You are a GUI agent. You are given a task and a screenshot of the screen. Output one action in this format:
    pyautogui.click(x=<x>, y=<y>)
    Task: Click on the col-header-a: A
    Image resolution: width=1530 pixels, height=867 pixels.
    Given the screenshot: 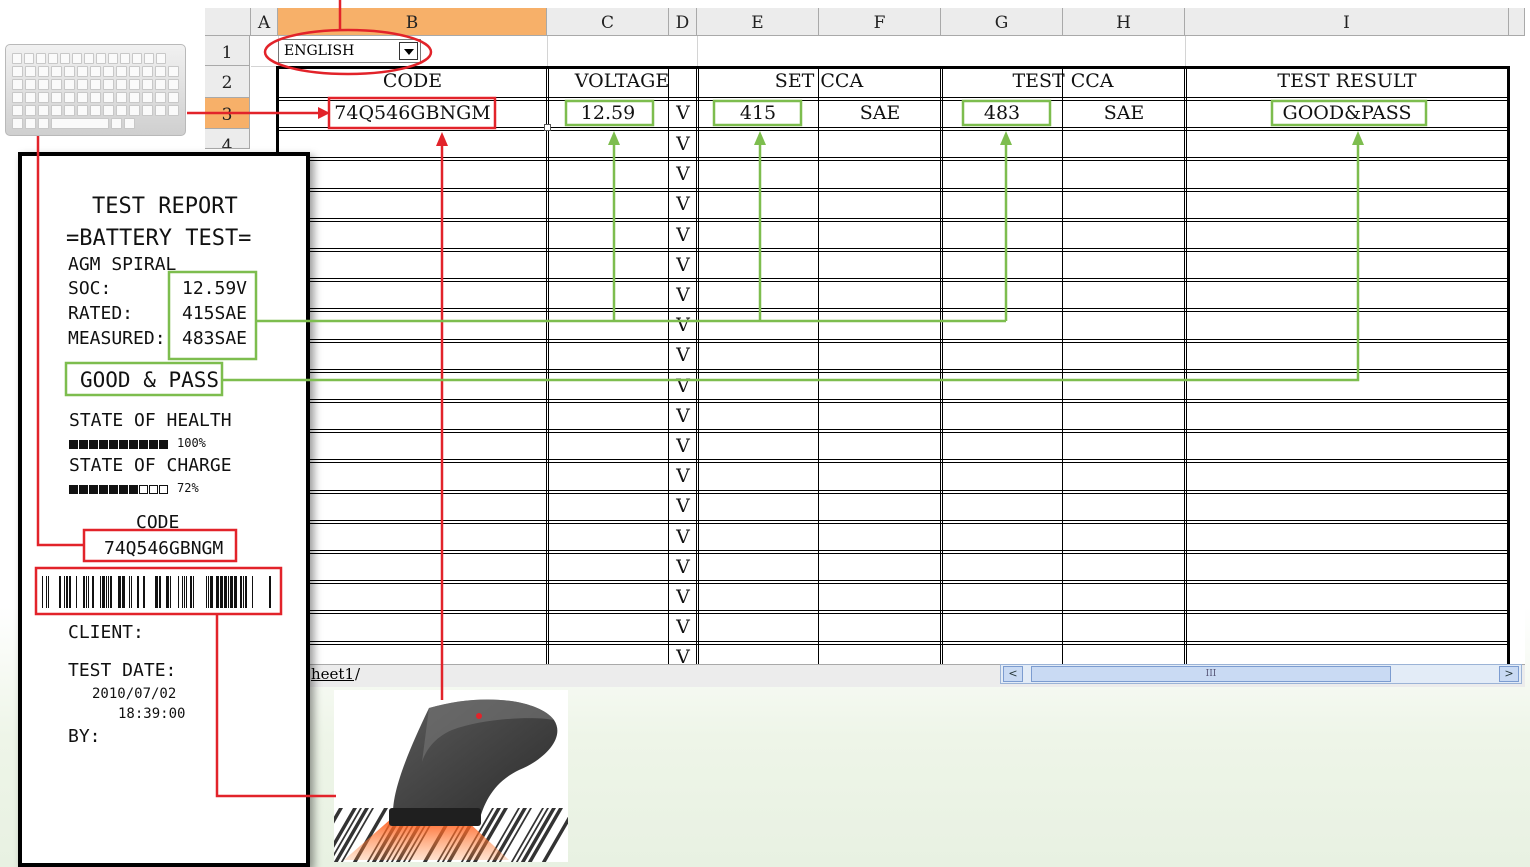 What is the action you would take?
    pyautogui.click(x=264, y=22)
    